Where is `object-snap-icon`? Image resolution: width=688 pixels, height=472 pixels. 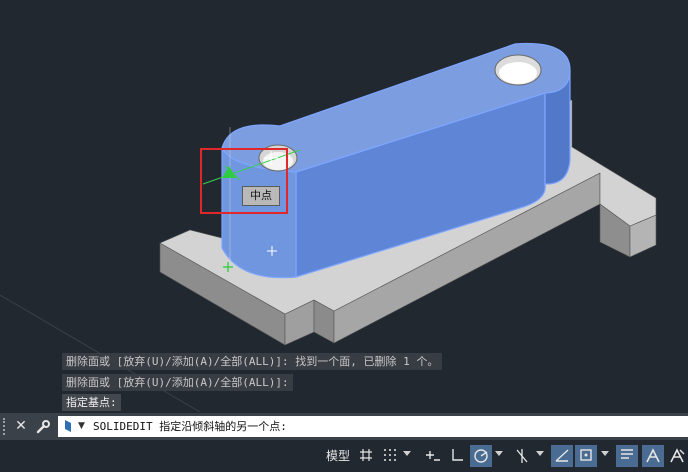 object-snap-icon is located at coordinates (586, 456).